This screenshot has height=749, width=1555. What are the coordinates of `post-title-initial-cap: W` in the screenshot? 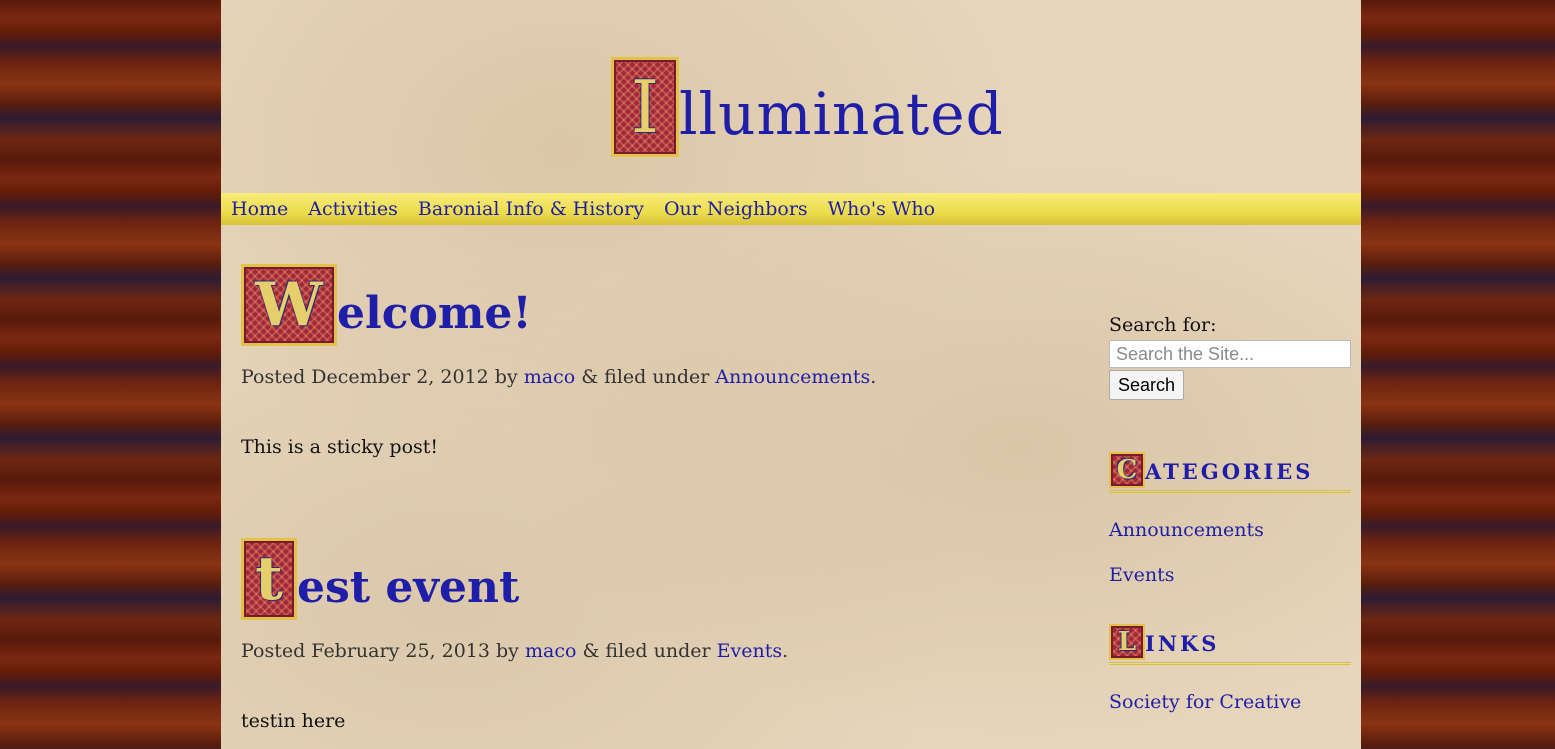 It's located at (289, 305).